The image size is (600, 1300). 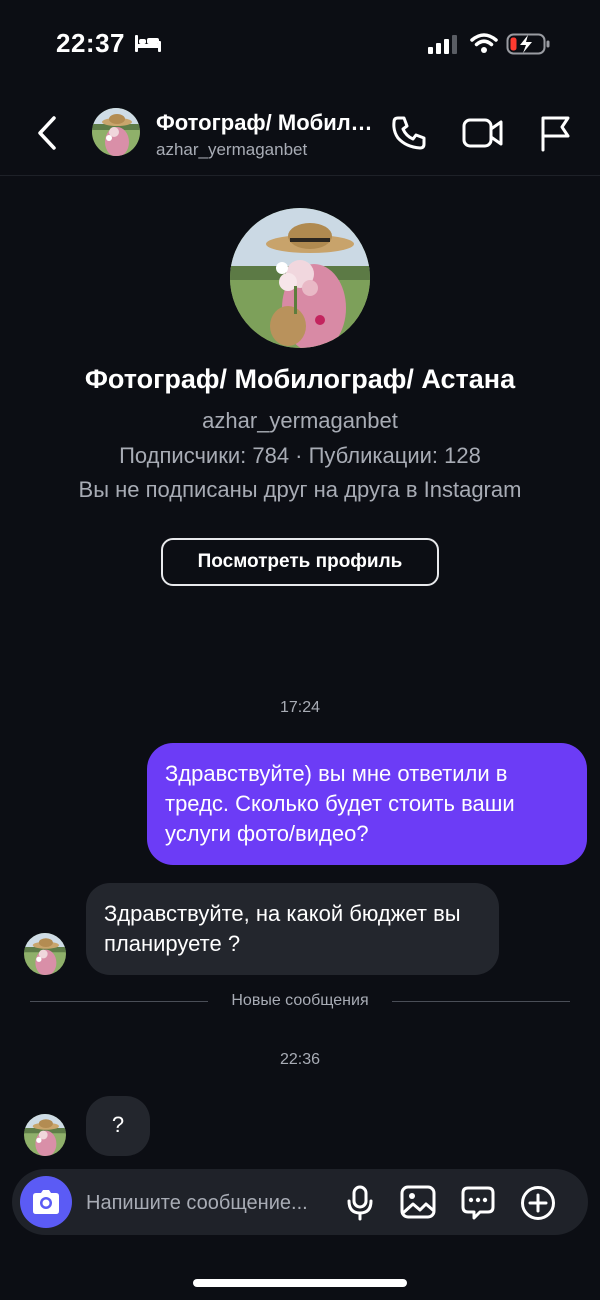 I want to click on phone-icon, so click(x=409, y=135).